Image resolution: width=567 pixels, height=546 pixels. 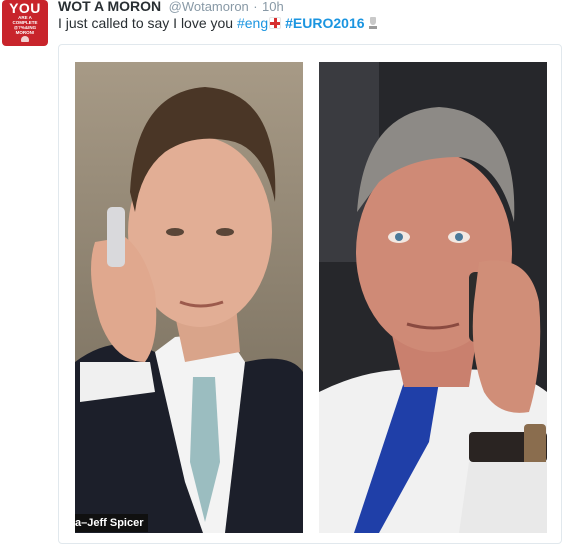 I want to click on avatar: YOU ARE A COMPLETE @?%&ING MORON!, so click(x=25, y=23).